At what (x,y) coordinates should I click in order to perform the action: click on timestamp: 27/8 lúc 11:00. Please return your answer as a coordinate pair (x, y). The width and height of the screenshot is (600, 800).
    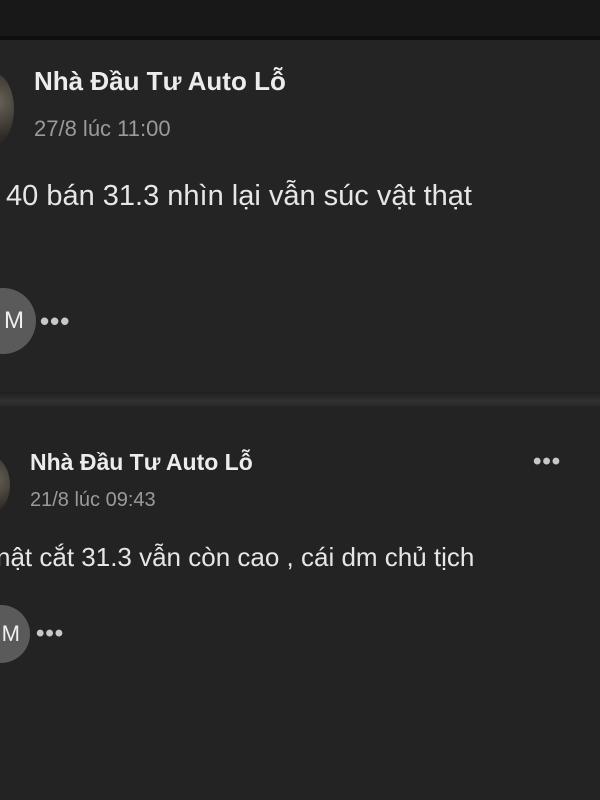
    Looking at the image, I should click on (102, 129).